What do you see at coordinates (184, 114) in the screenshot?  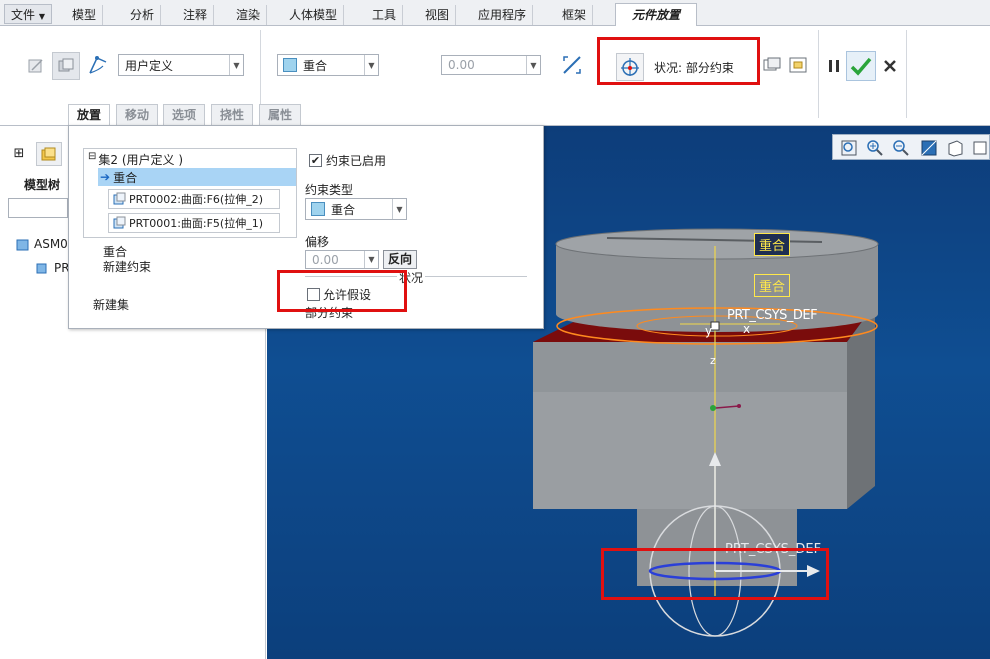 I see `panel-tab-options: 选项` at bounding box center [184, 114].